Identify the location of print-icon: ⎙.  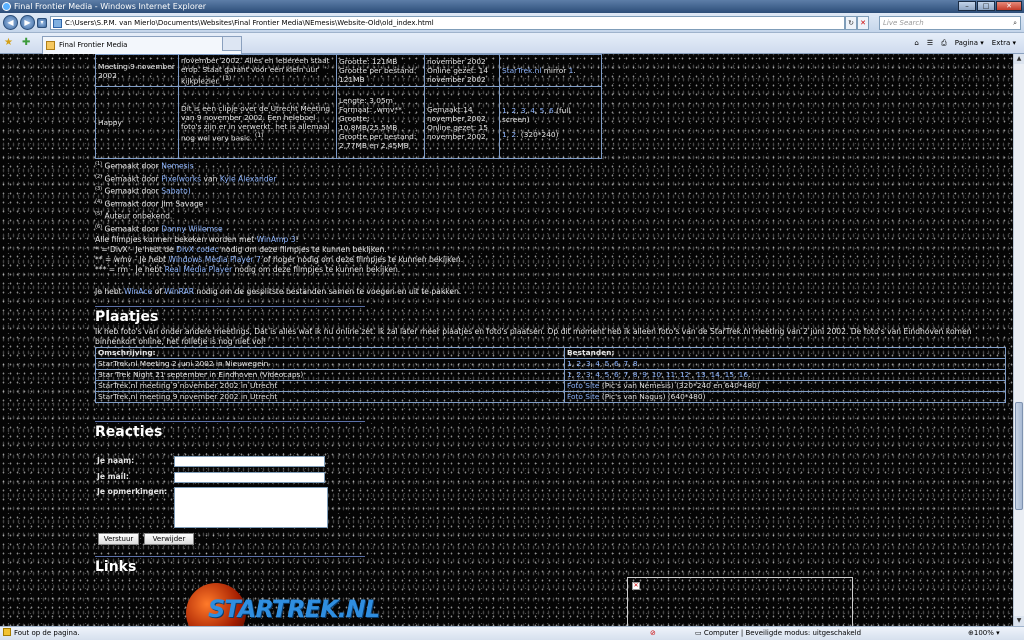
(944, 43).